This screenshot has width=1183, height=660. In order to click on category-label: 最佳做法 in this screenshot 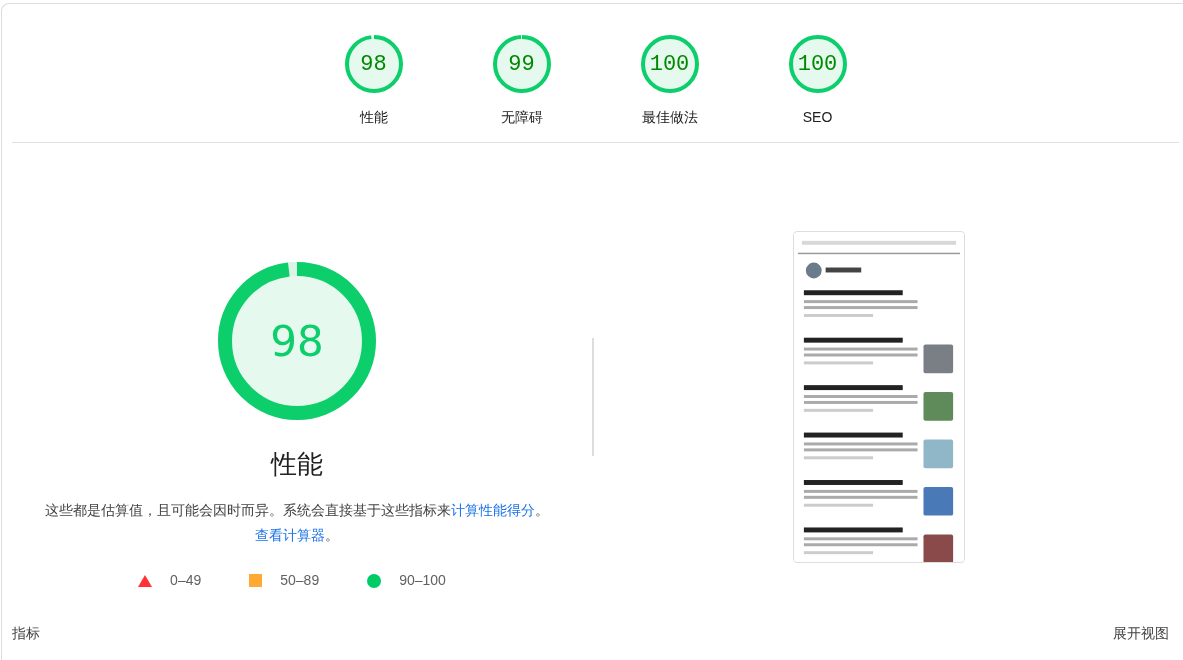, I will do `click(669, 117)`.